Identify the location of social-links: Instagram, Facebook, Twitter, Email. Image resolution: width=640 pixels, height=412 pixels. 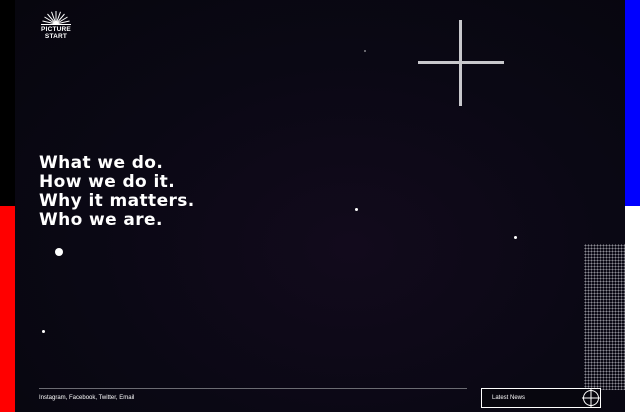
(86, 398).